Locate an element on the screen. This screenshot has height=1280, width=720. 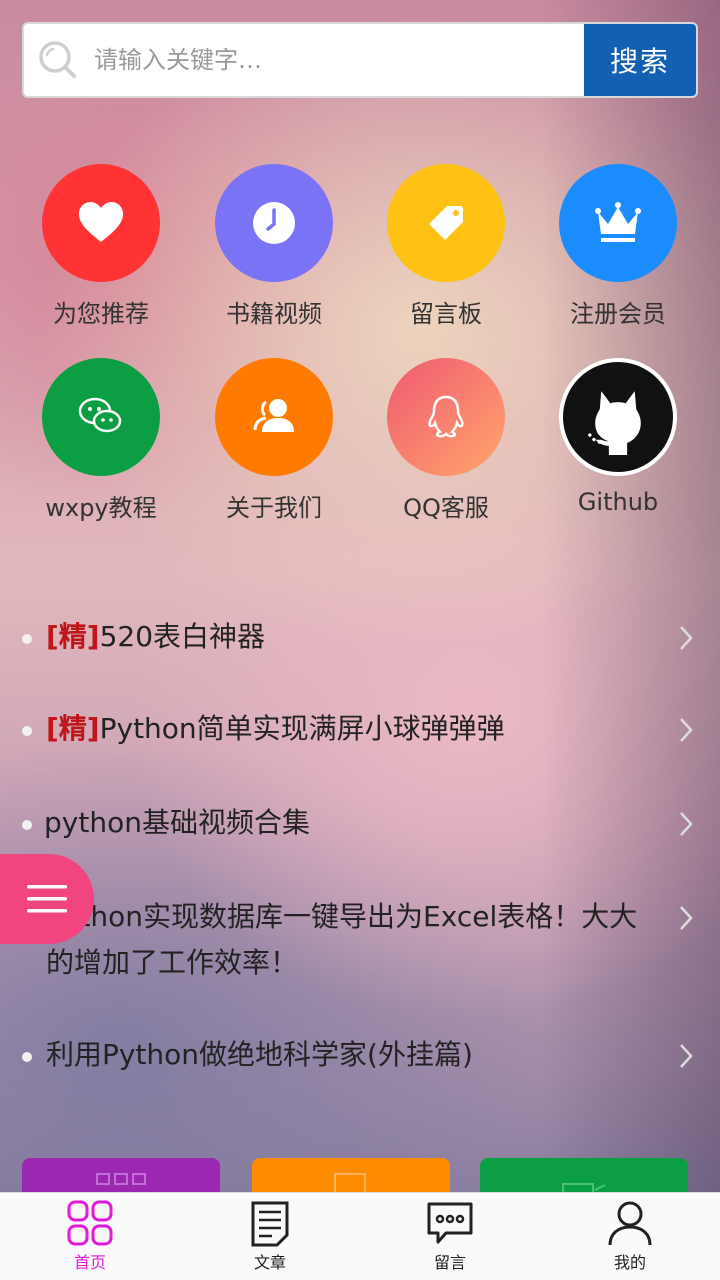
tab-articles: 文章 is located at coordinates (270, 1236).